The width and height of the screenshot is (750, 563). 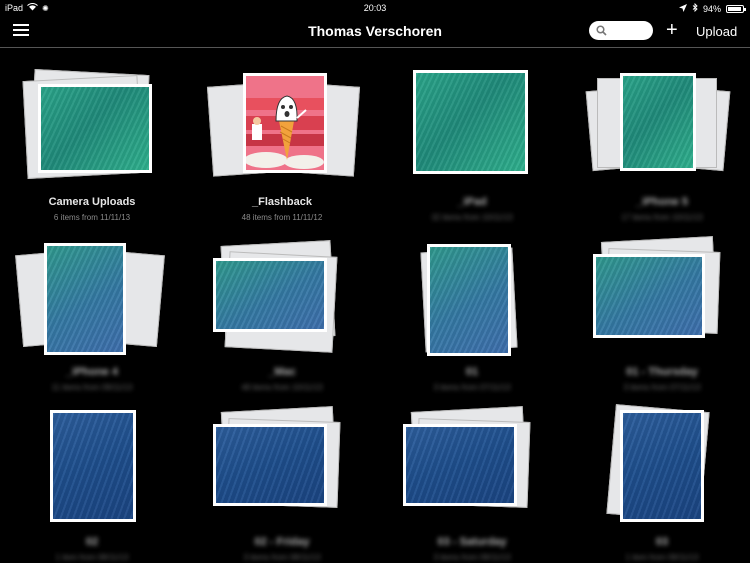 I want to click on add-button: +, so click(x=672, y=30).